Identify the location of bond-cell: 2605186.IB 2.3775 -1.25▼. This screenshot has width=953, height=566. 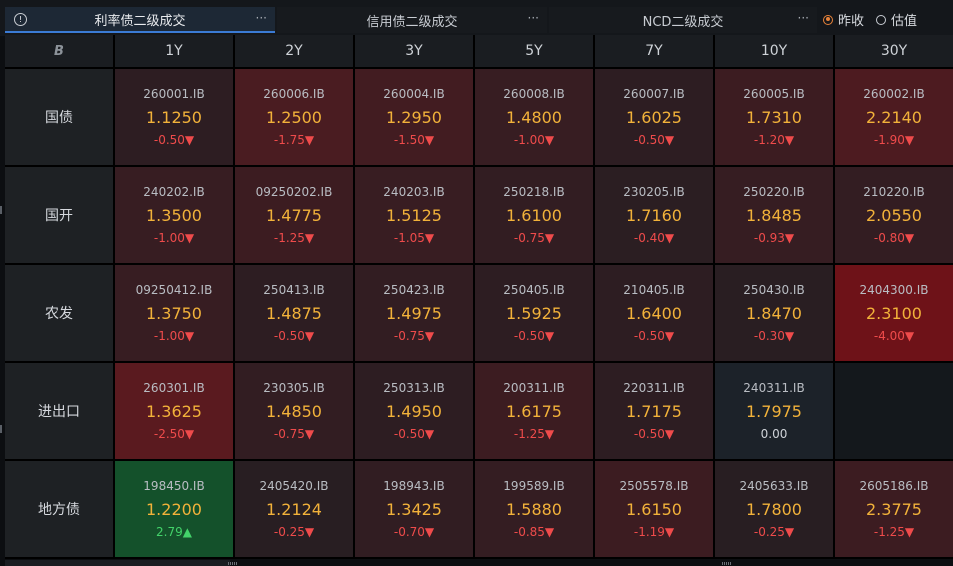
(894, 509).